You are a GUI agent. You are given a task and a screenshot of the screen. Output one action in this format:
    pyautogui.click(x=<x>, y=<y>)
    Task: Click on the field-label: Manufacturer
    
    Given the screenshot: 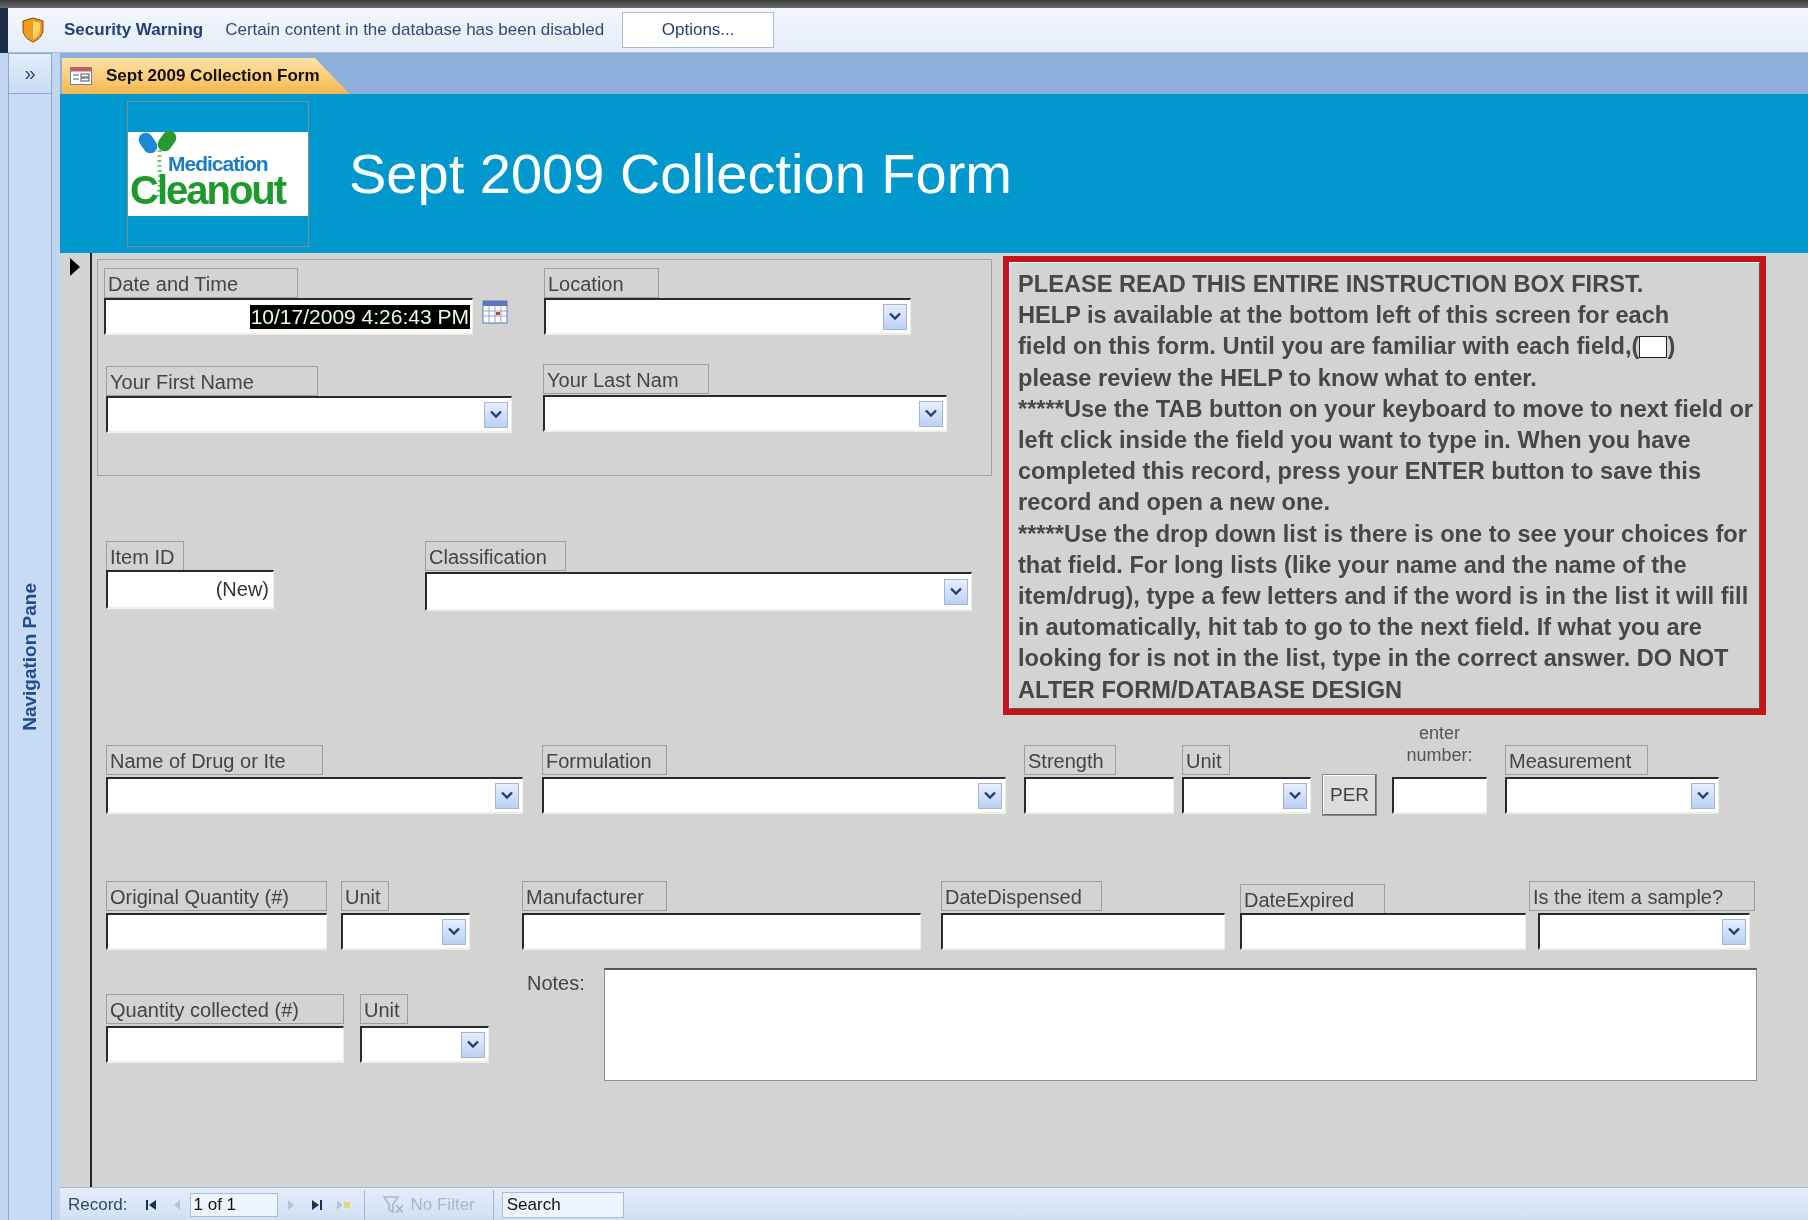 What is the action you would take?
    pyautogui.click(x=594, y=896)
    